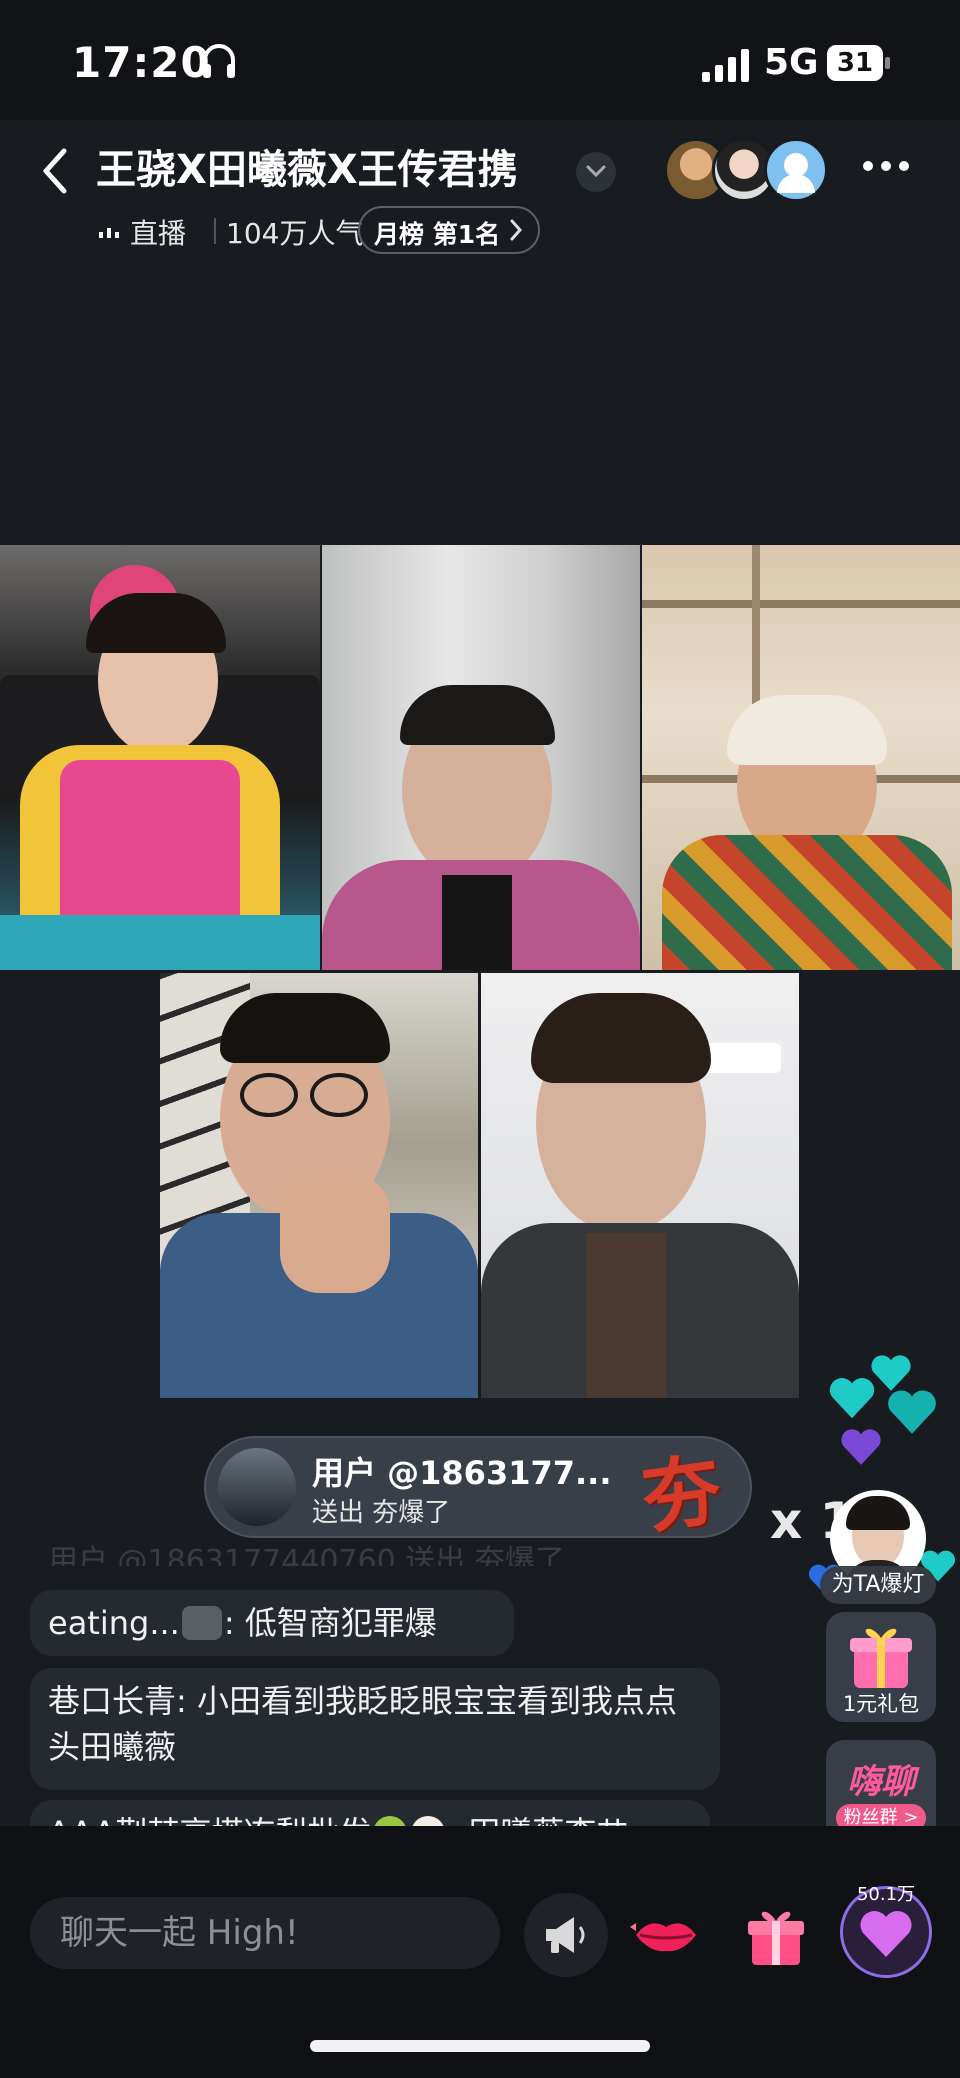 The width and height of the screenshot is (960, 2078). Describe the element at coordinates (257, 1487) in the screenshot. I see `avatar` at that location.